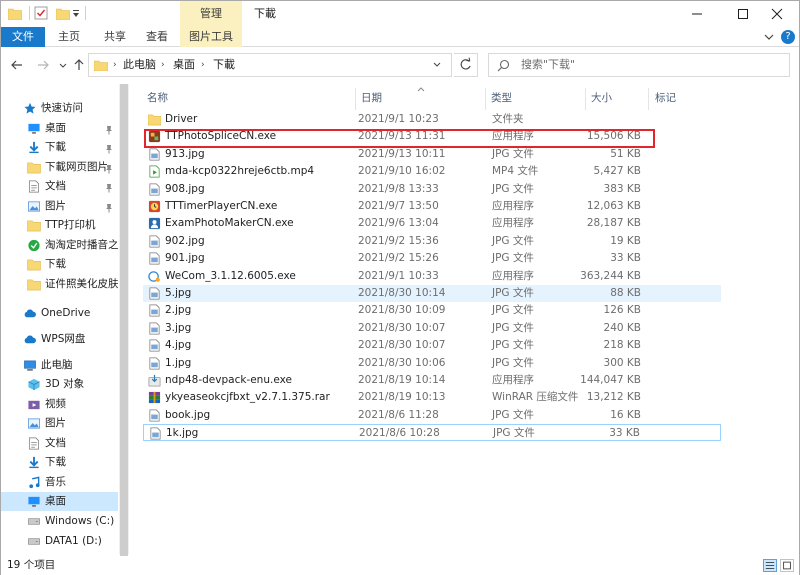 The width and height of the screenshot is (800, 575). I want to click on sidebar-item: 此电脑, so click(59, 365).